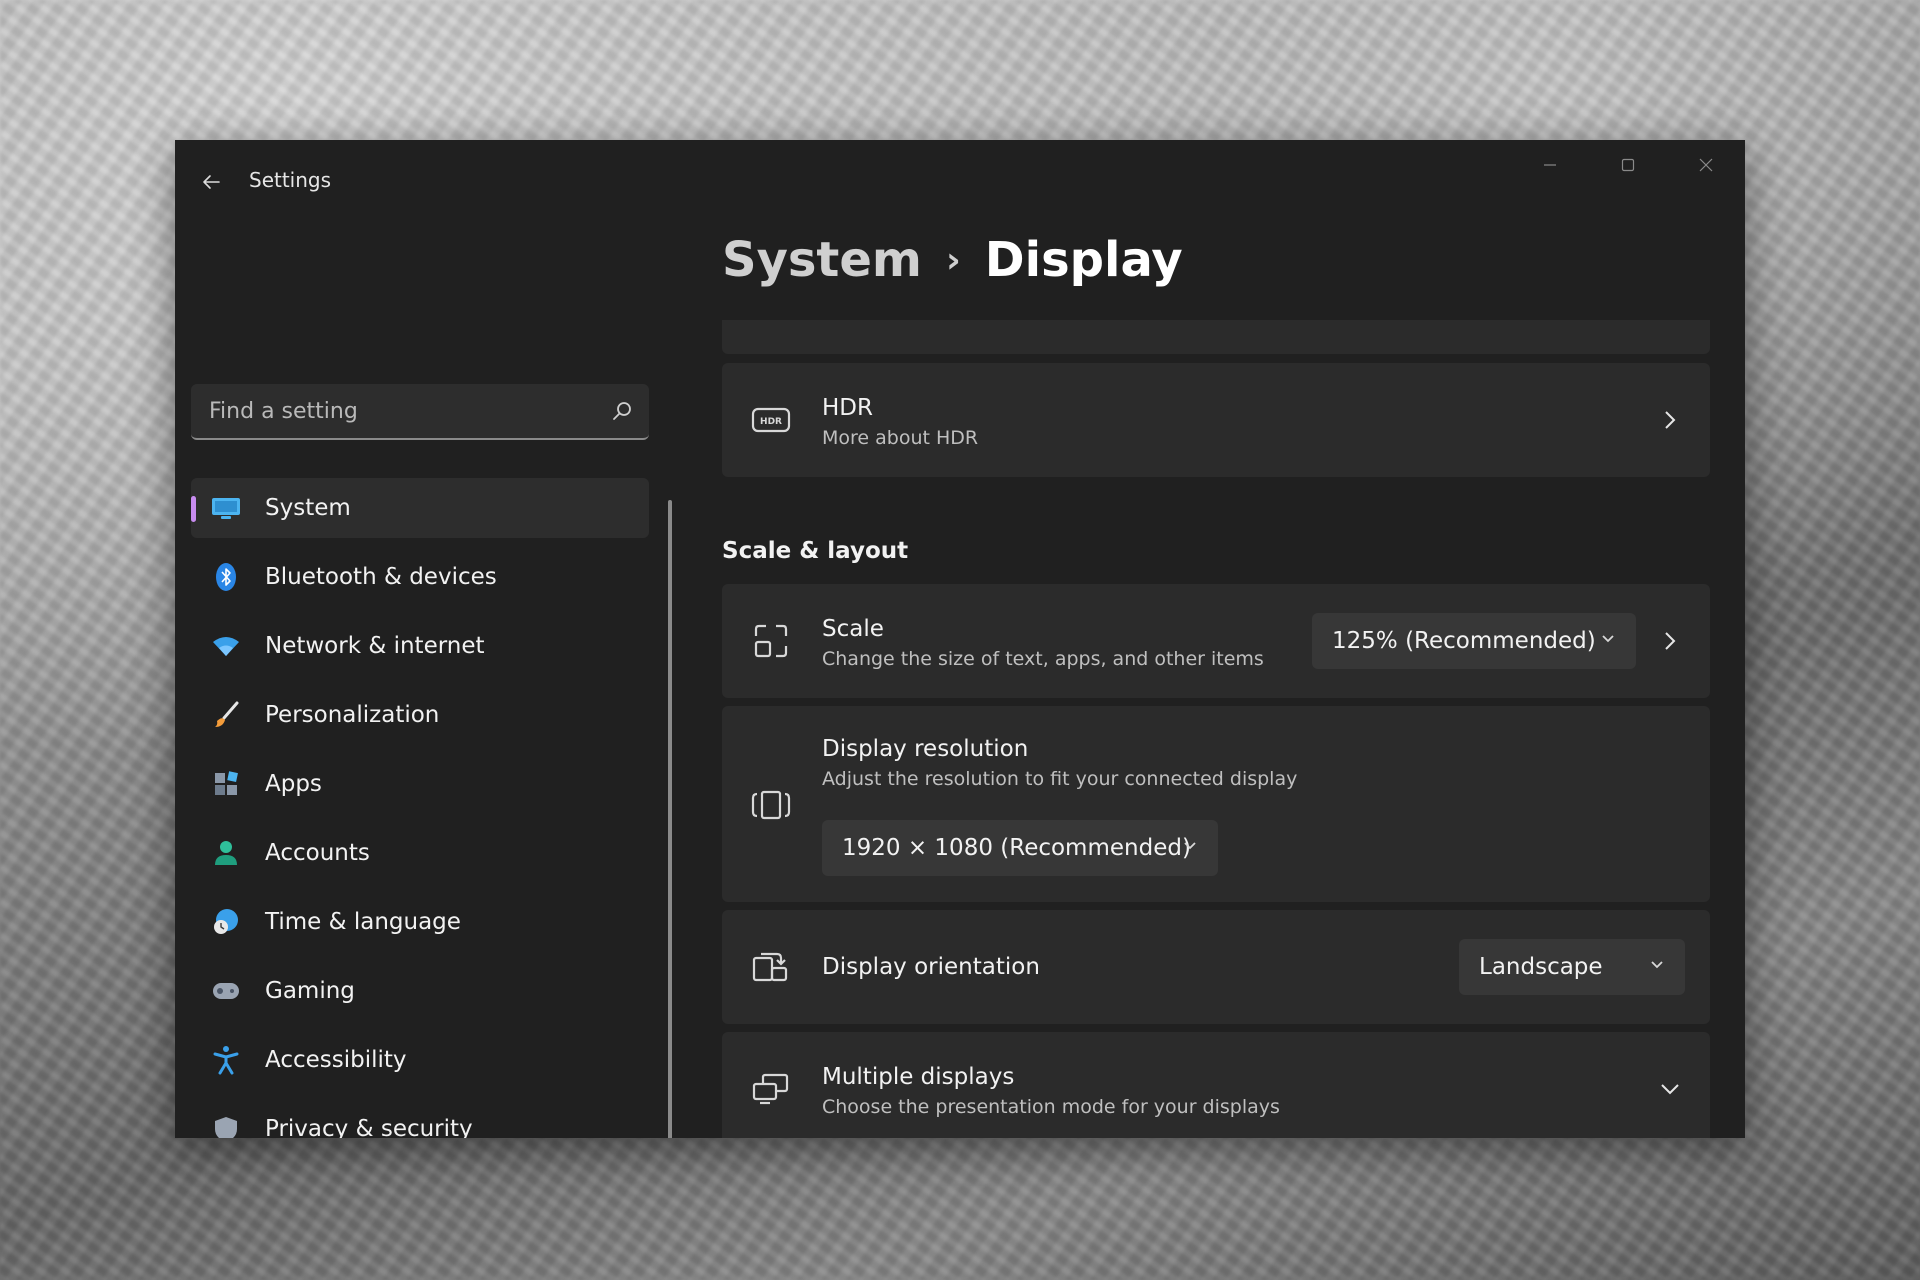 This screenshot has height=1280, width=1920. Describe the element at coordinates (363, 922) in the screenshot. I see `sidebar-item-label: Time & language` at that location.